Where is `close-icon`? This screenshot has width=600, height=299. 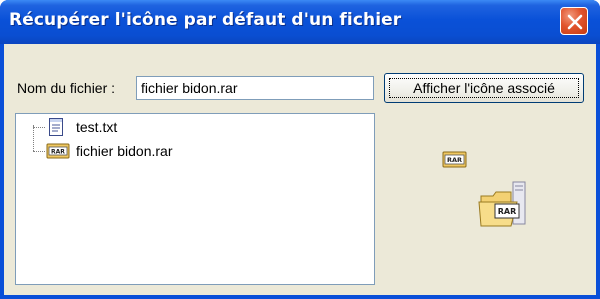
close-icon is located at coordinates (575, 22).